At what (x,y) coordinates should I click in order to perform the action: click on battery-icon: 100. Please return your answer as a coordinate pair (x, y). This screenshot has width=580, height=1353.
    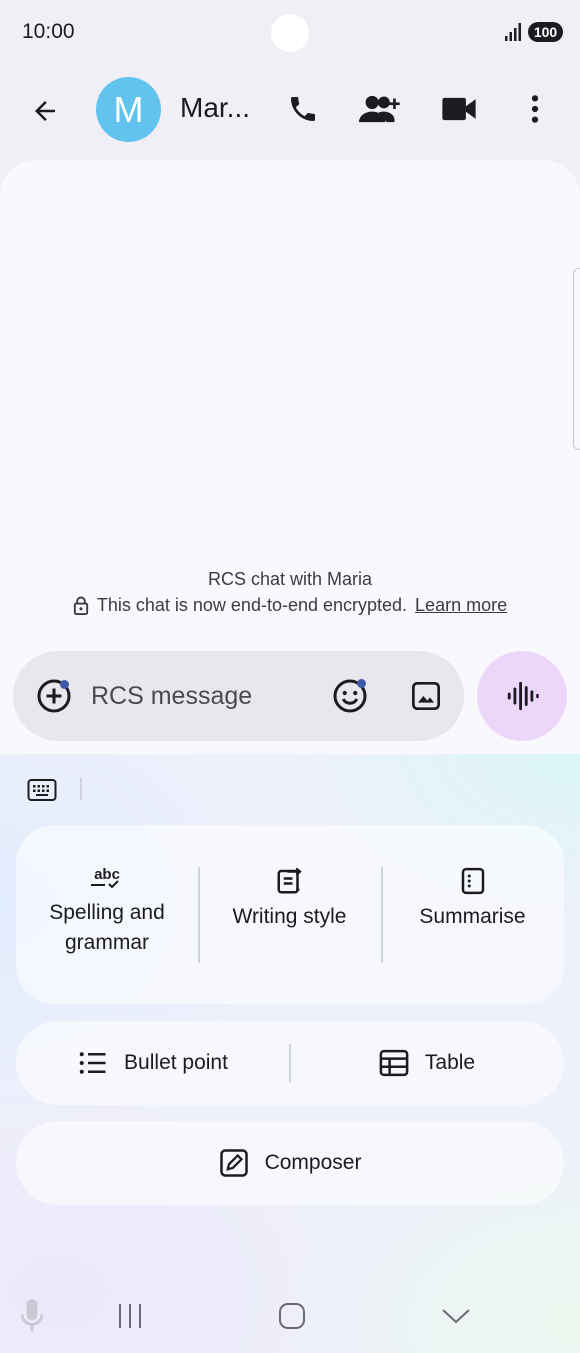
    Looking at the image, I should click on (545, 32).